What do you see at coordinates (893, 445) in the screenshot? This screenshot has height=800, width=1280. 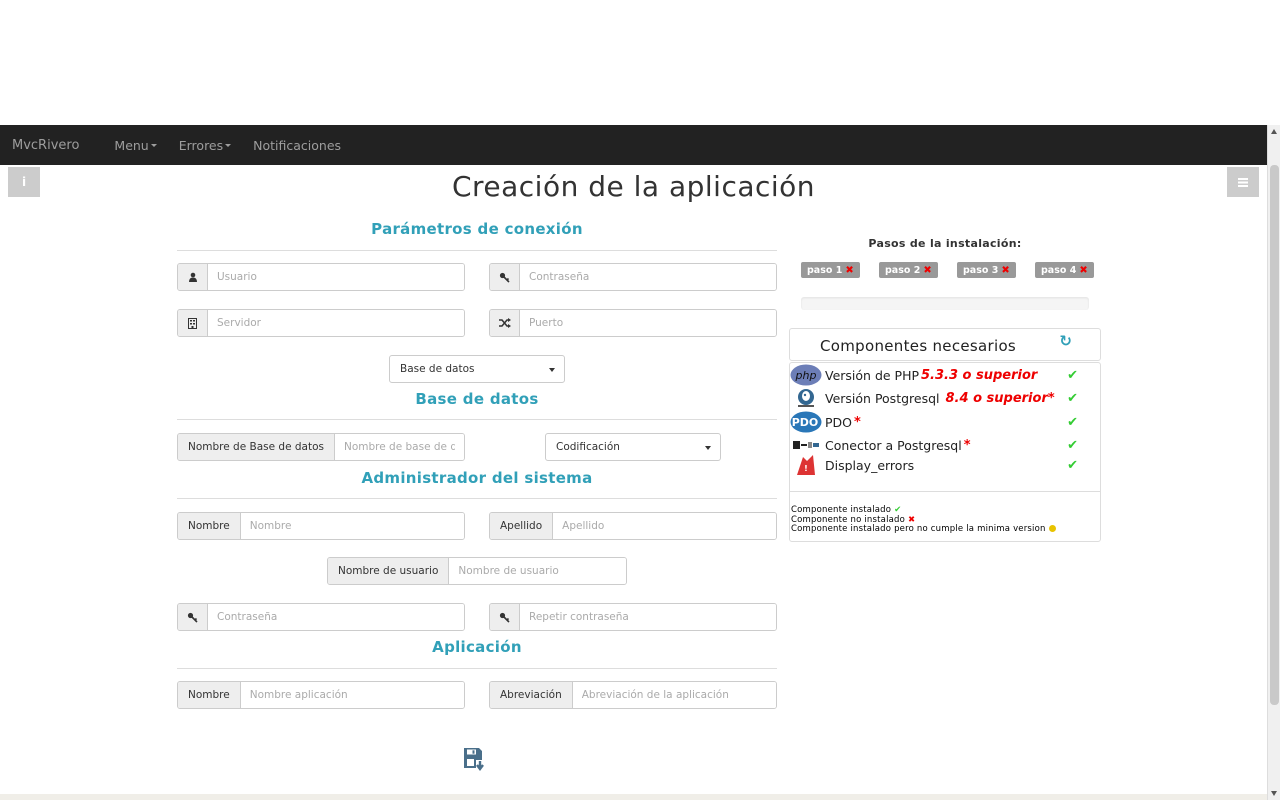 I see `component-name: Conector a Postgresql` at bounding box center [893, 445].